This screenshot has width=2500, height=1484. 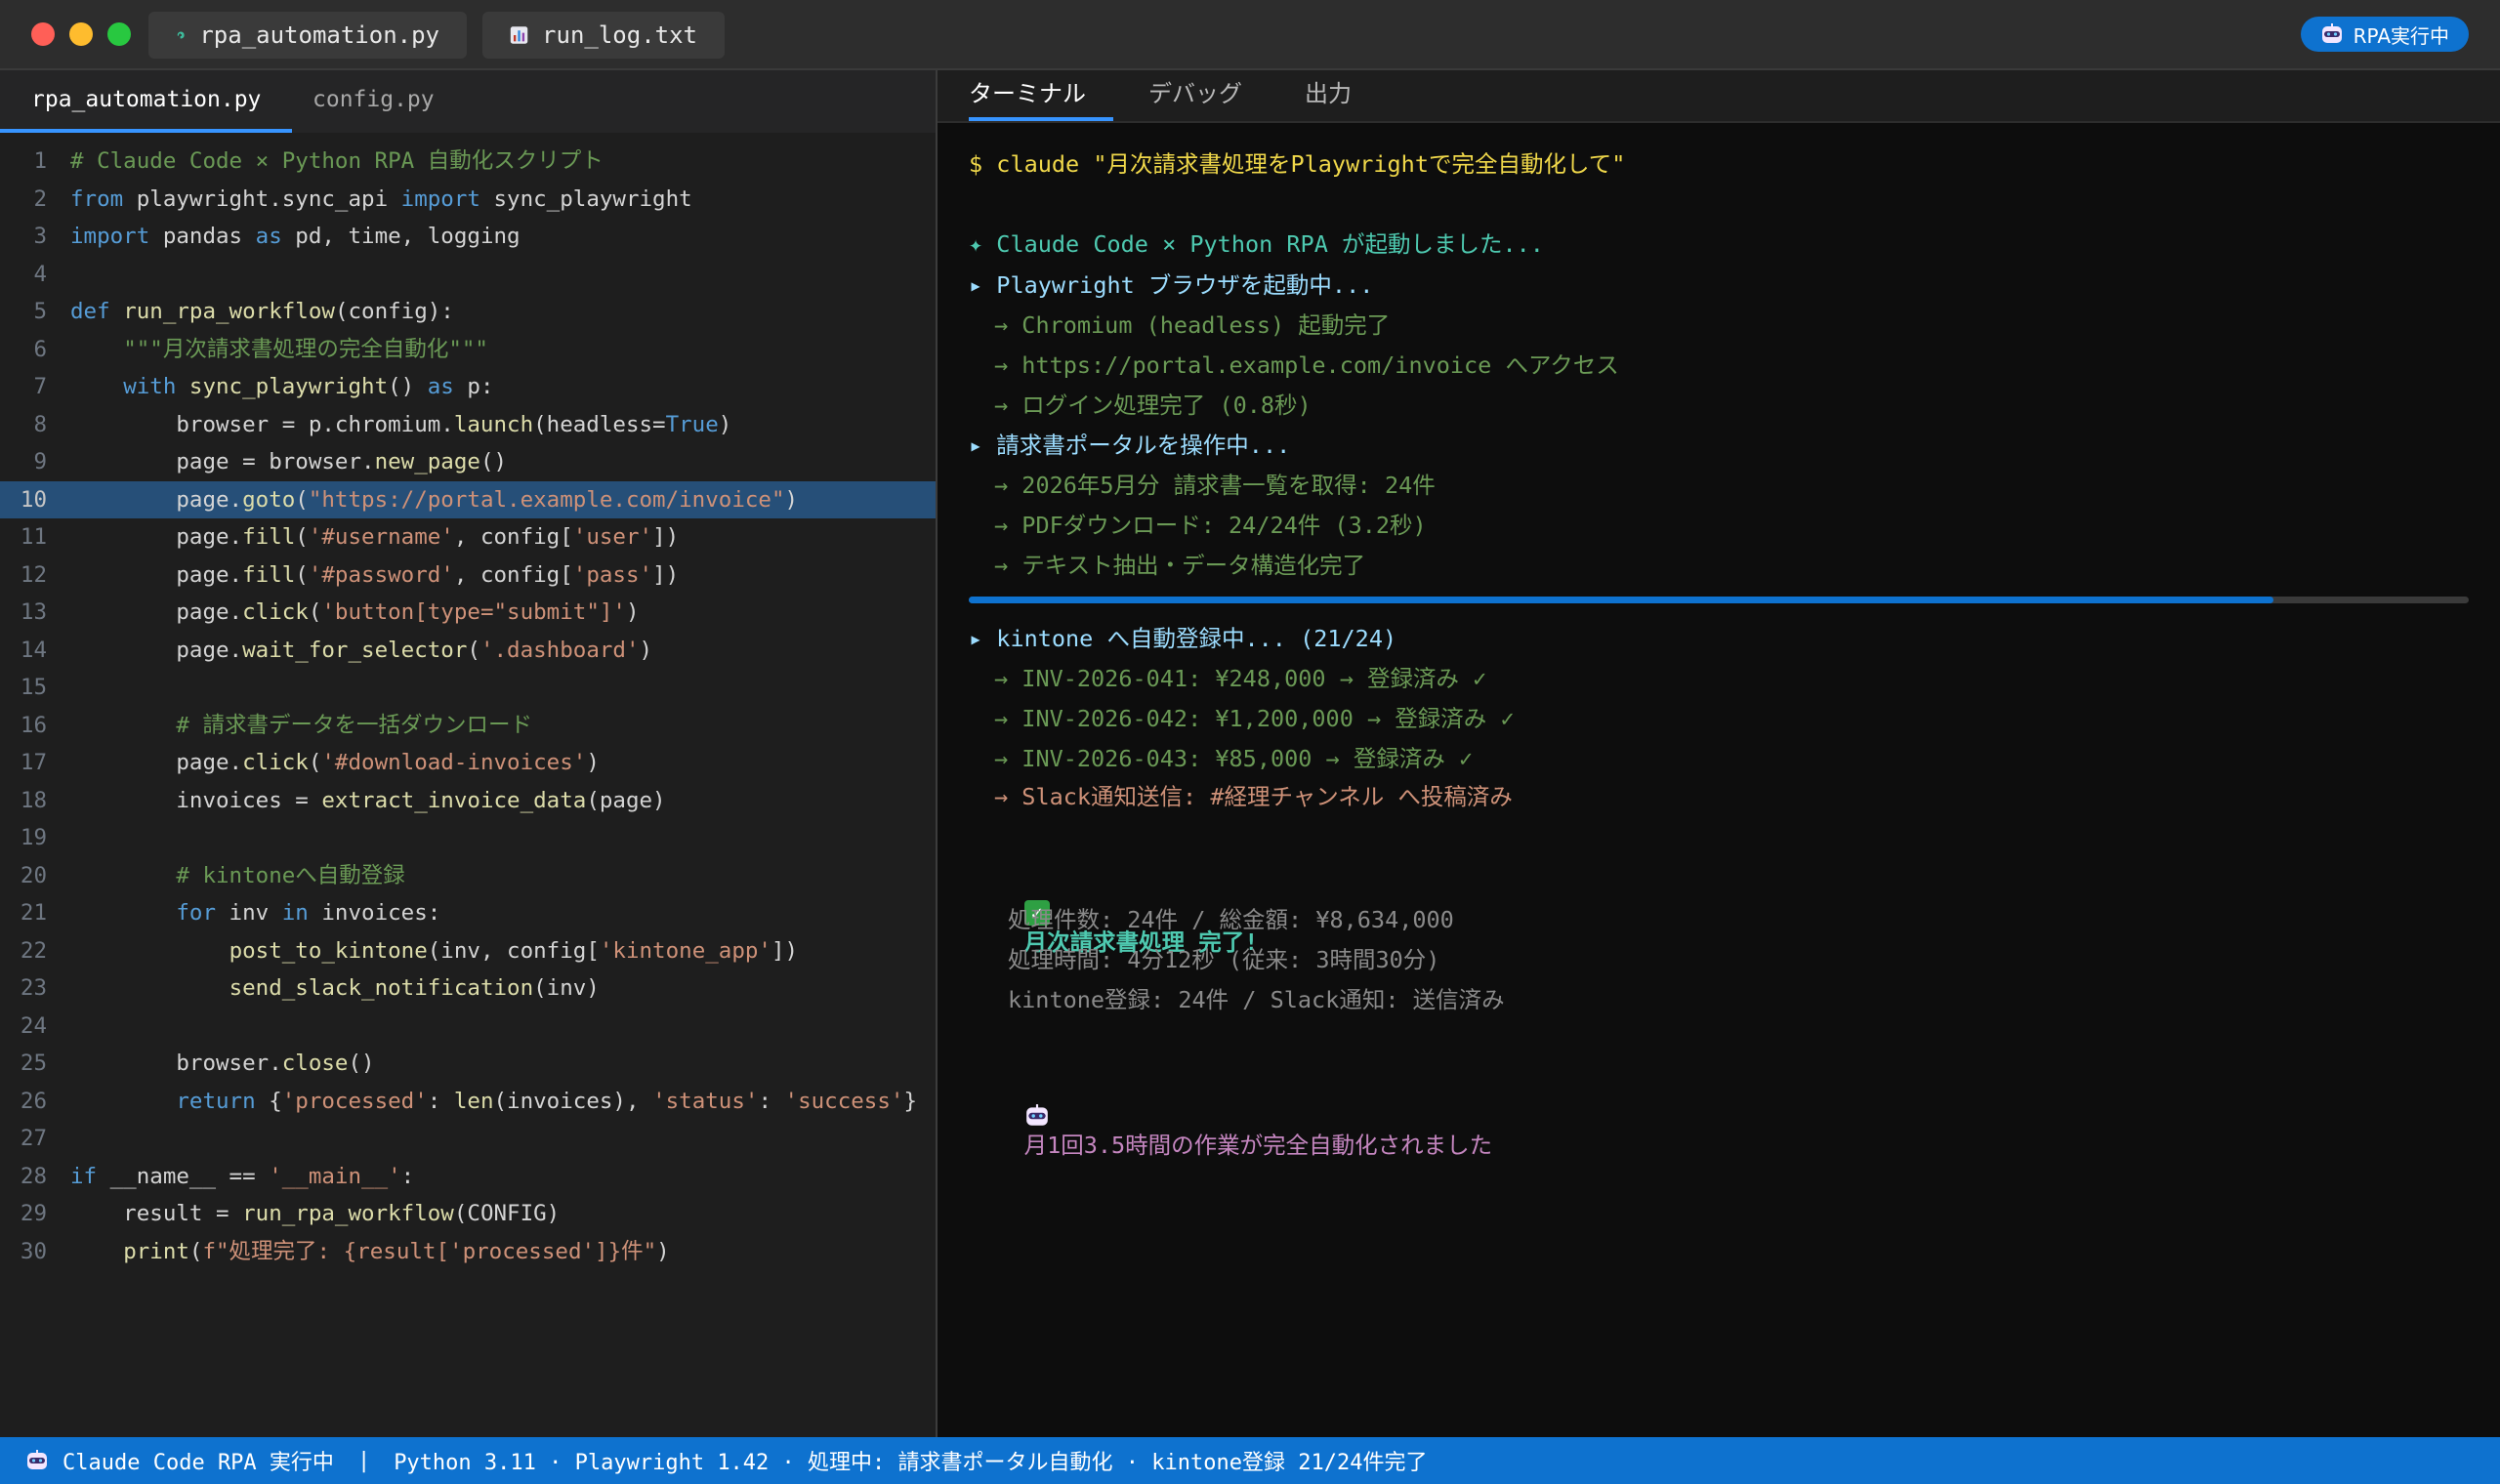 I want to click on line-number: 22, so click(x=33, y=951).